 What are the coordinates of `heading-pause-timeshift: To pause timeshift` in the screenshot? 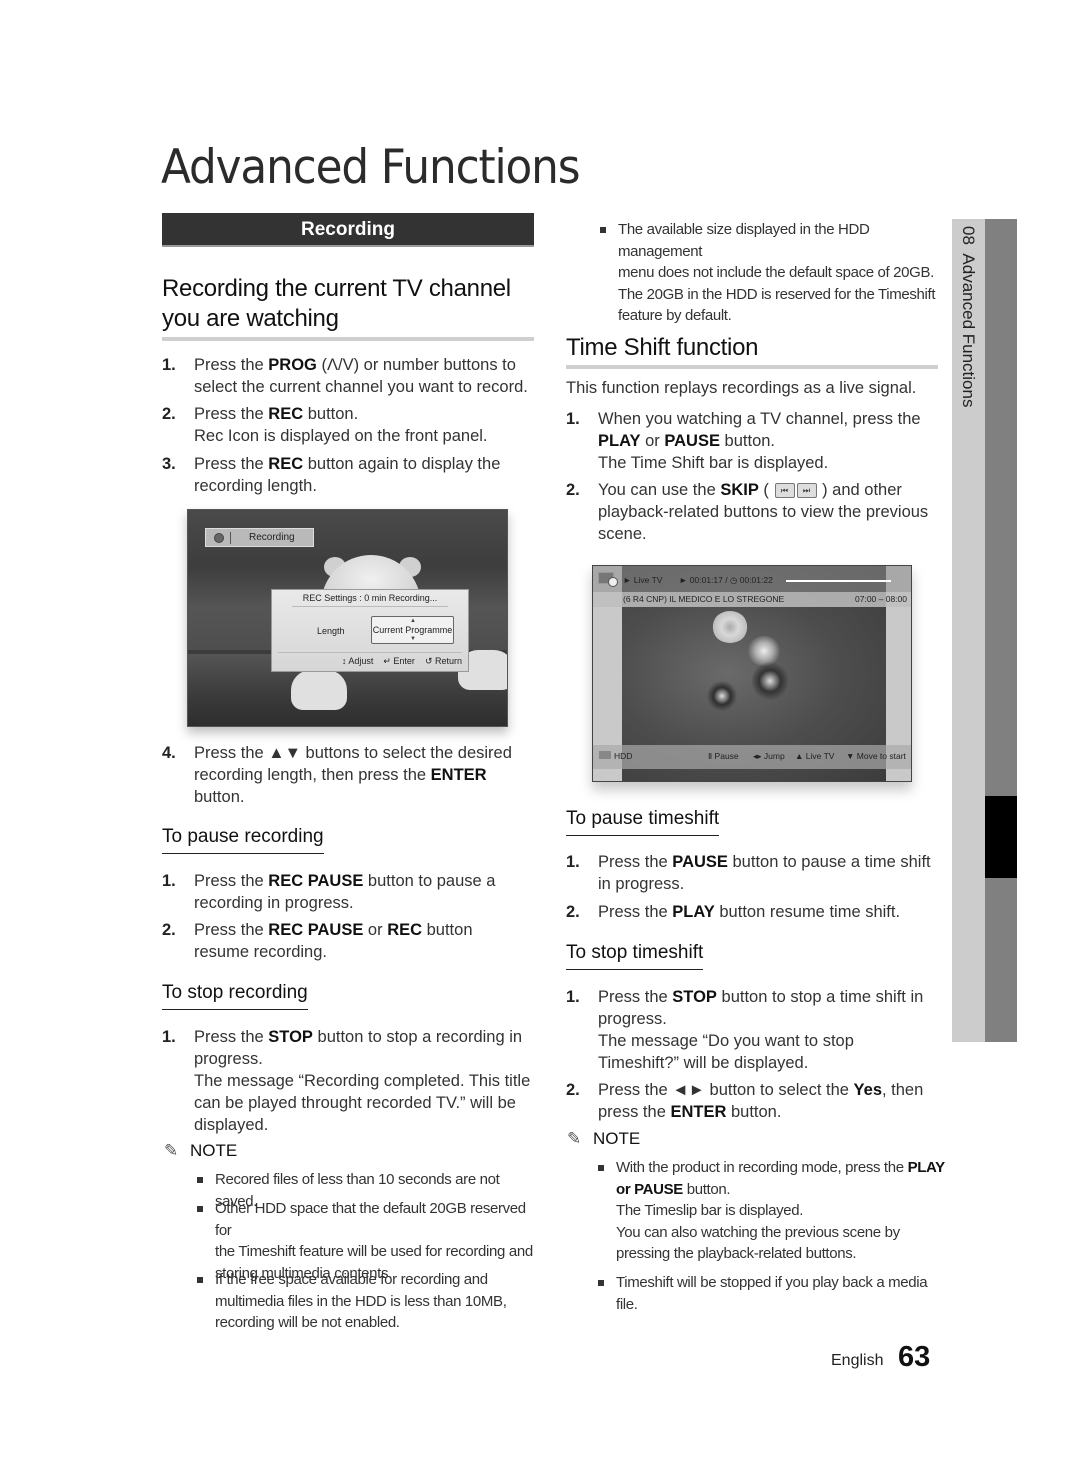 It's located at (643, 821).